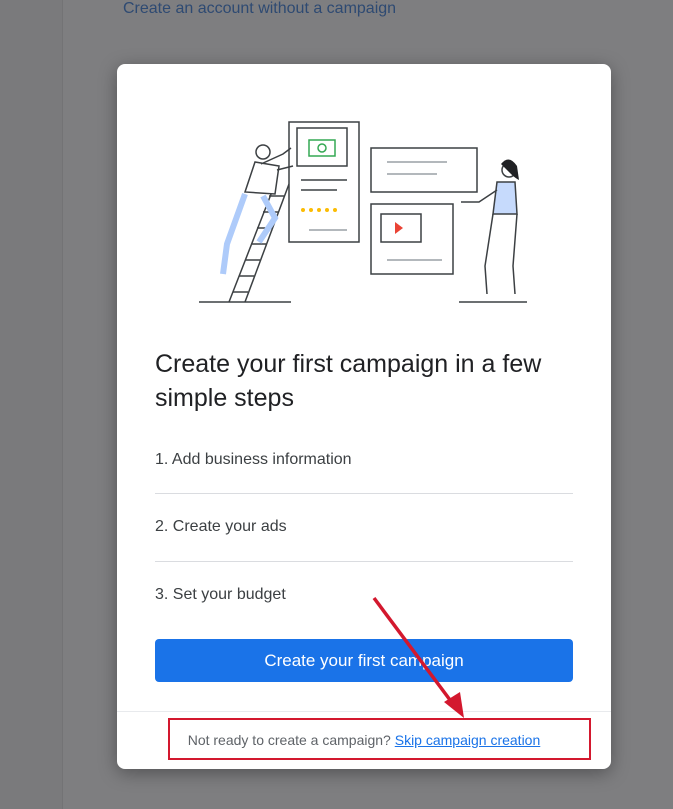  What do you see at coordinates (379, 739) in the screenshot?
I see `annotation-highlight-box` at bounding box center [379, 739].